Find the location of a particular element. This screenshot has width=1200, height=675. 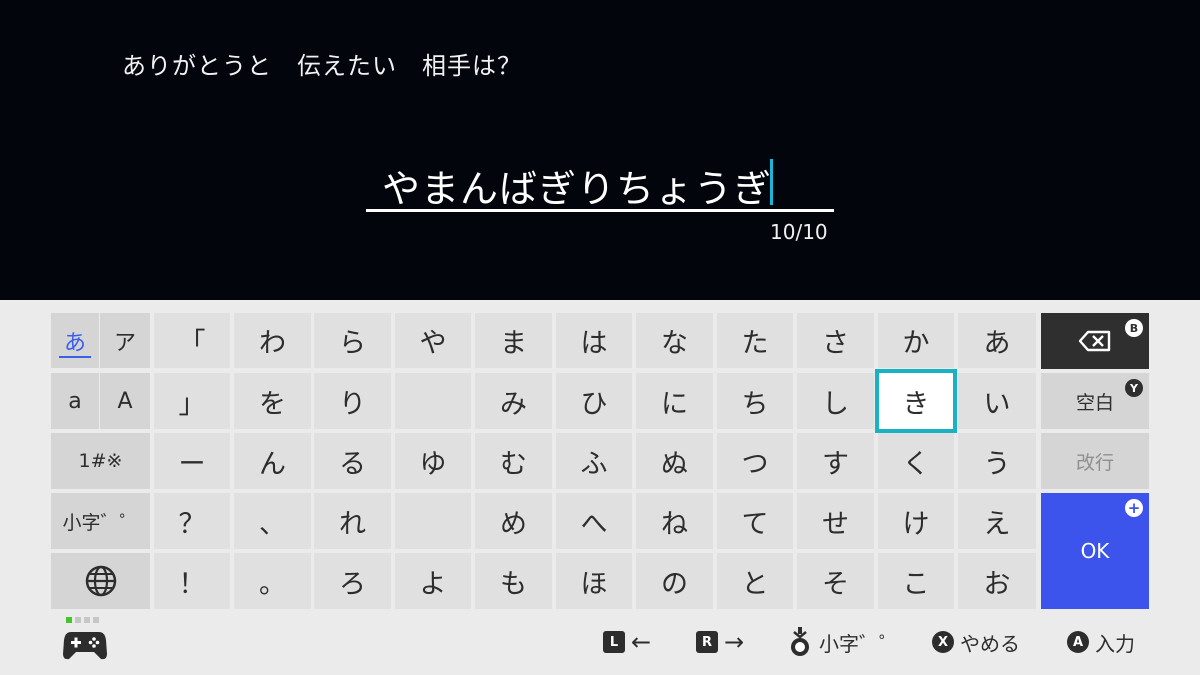

backspace-icon is located at coordinates (1094, 341).